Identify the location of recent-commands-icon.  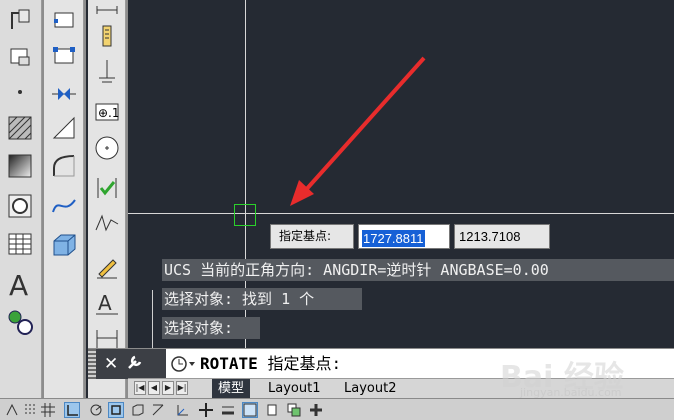
(183, 366).